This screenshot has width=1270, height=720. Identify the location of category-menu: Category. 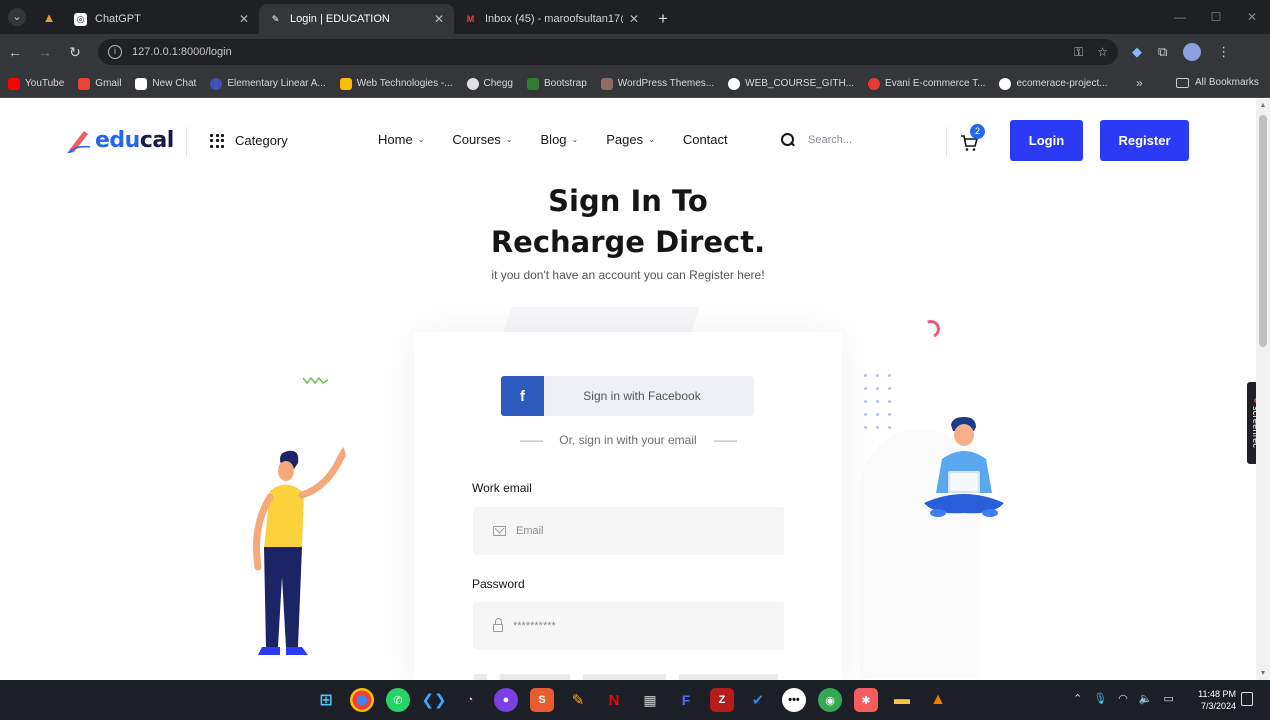
(249, 140).